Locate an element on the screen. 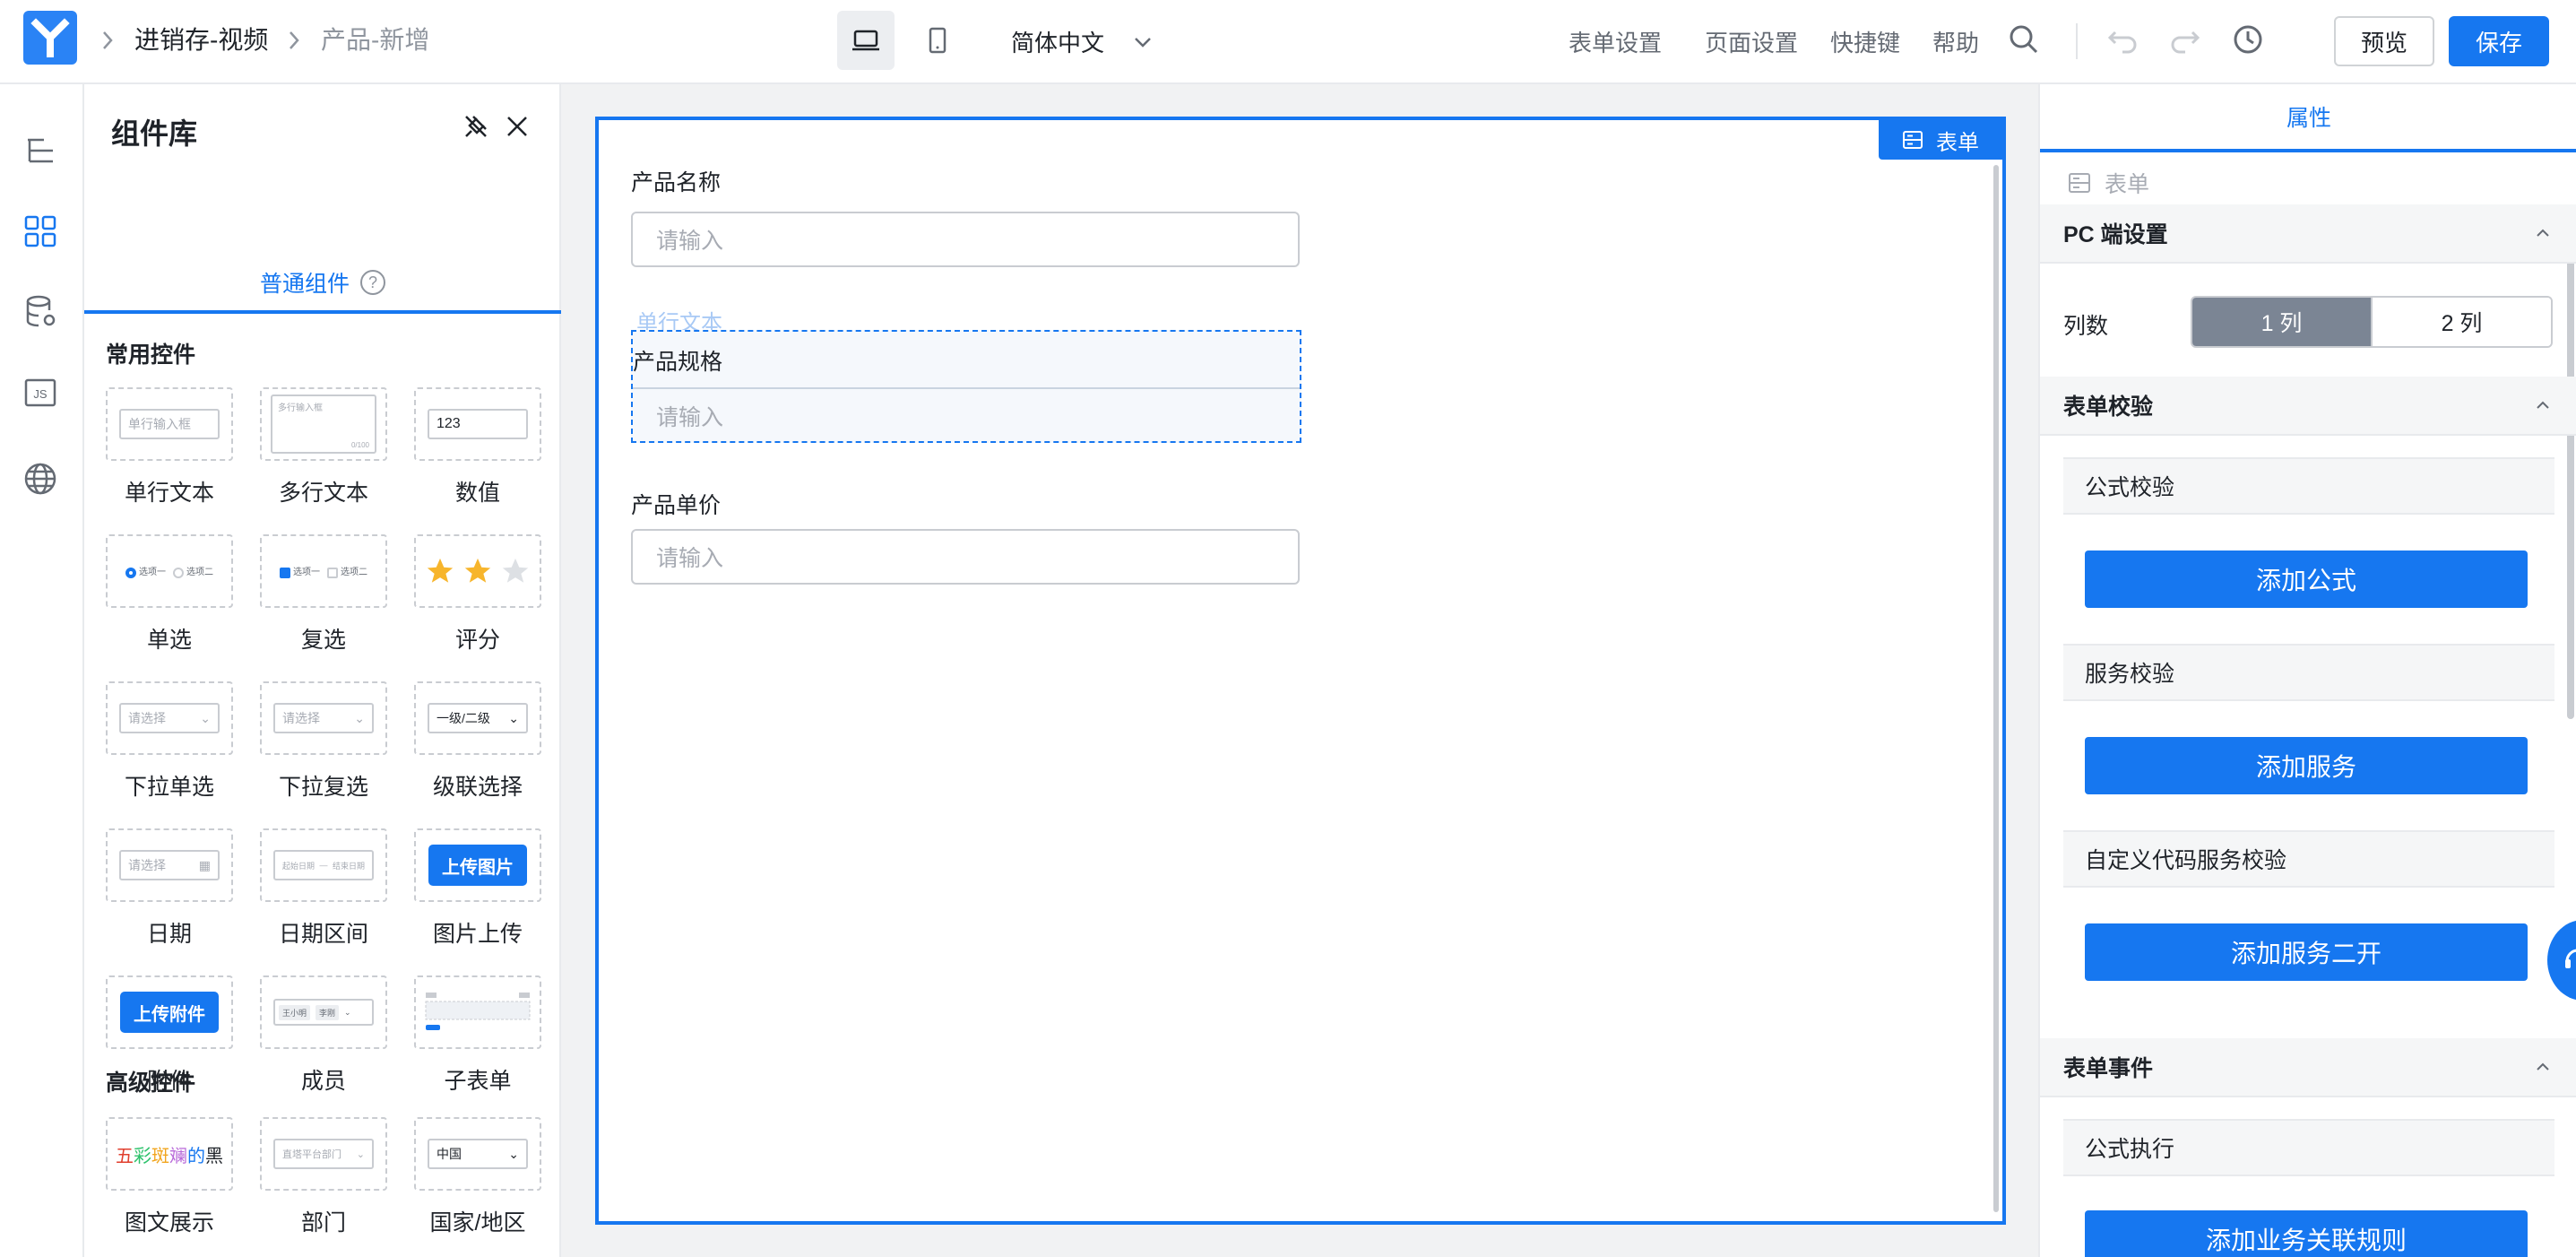 Image resolution: width=2576 pixels, height=1257 pixels. component-rating: 评分 is located at coordinates (477, 595).